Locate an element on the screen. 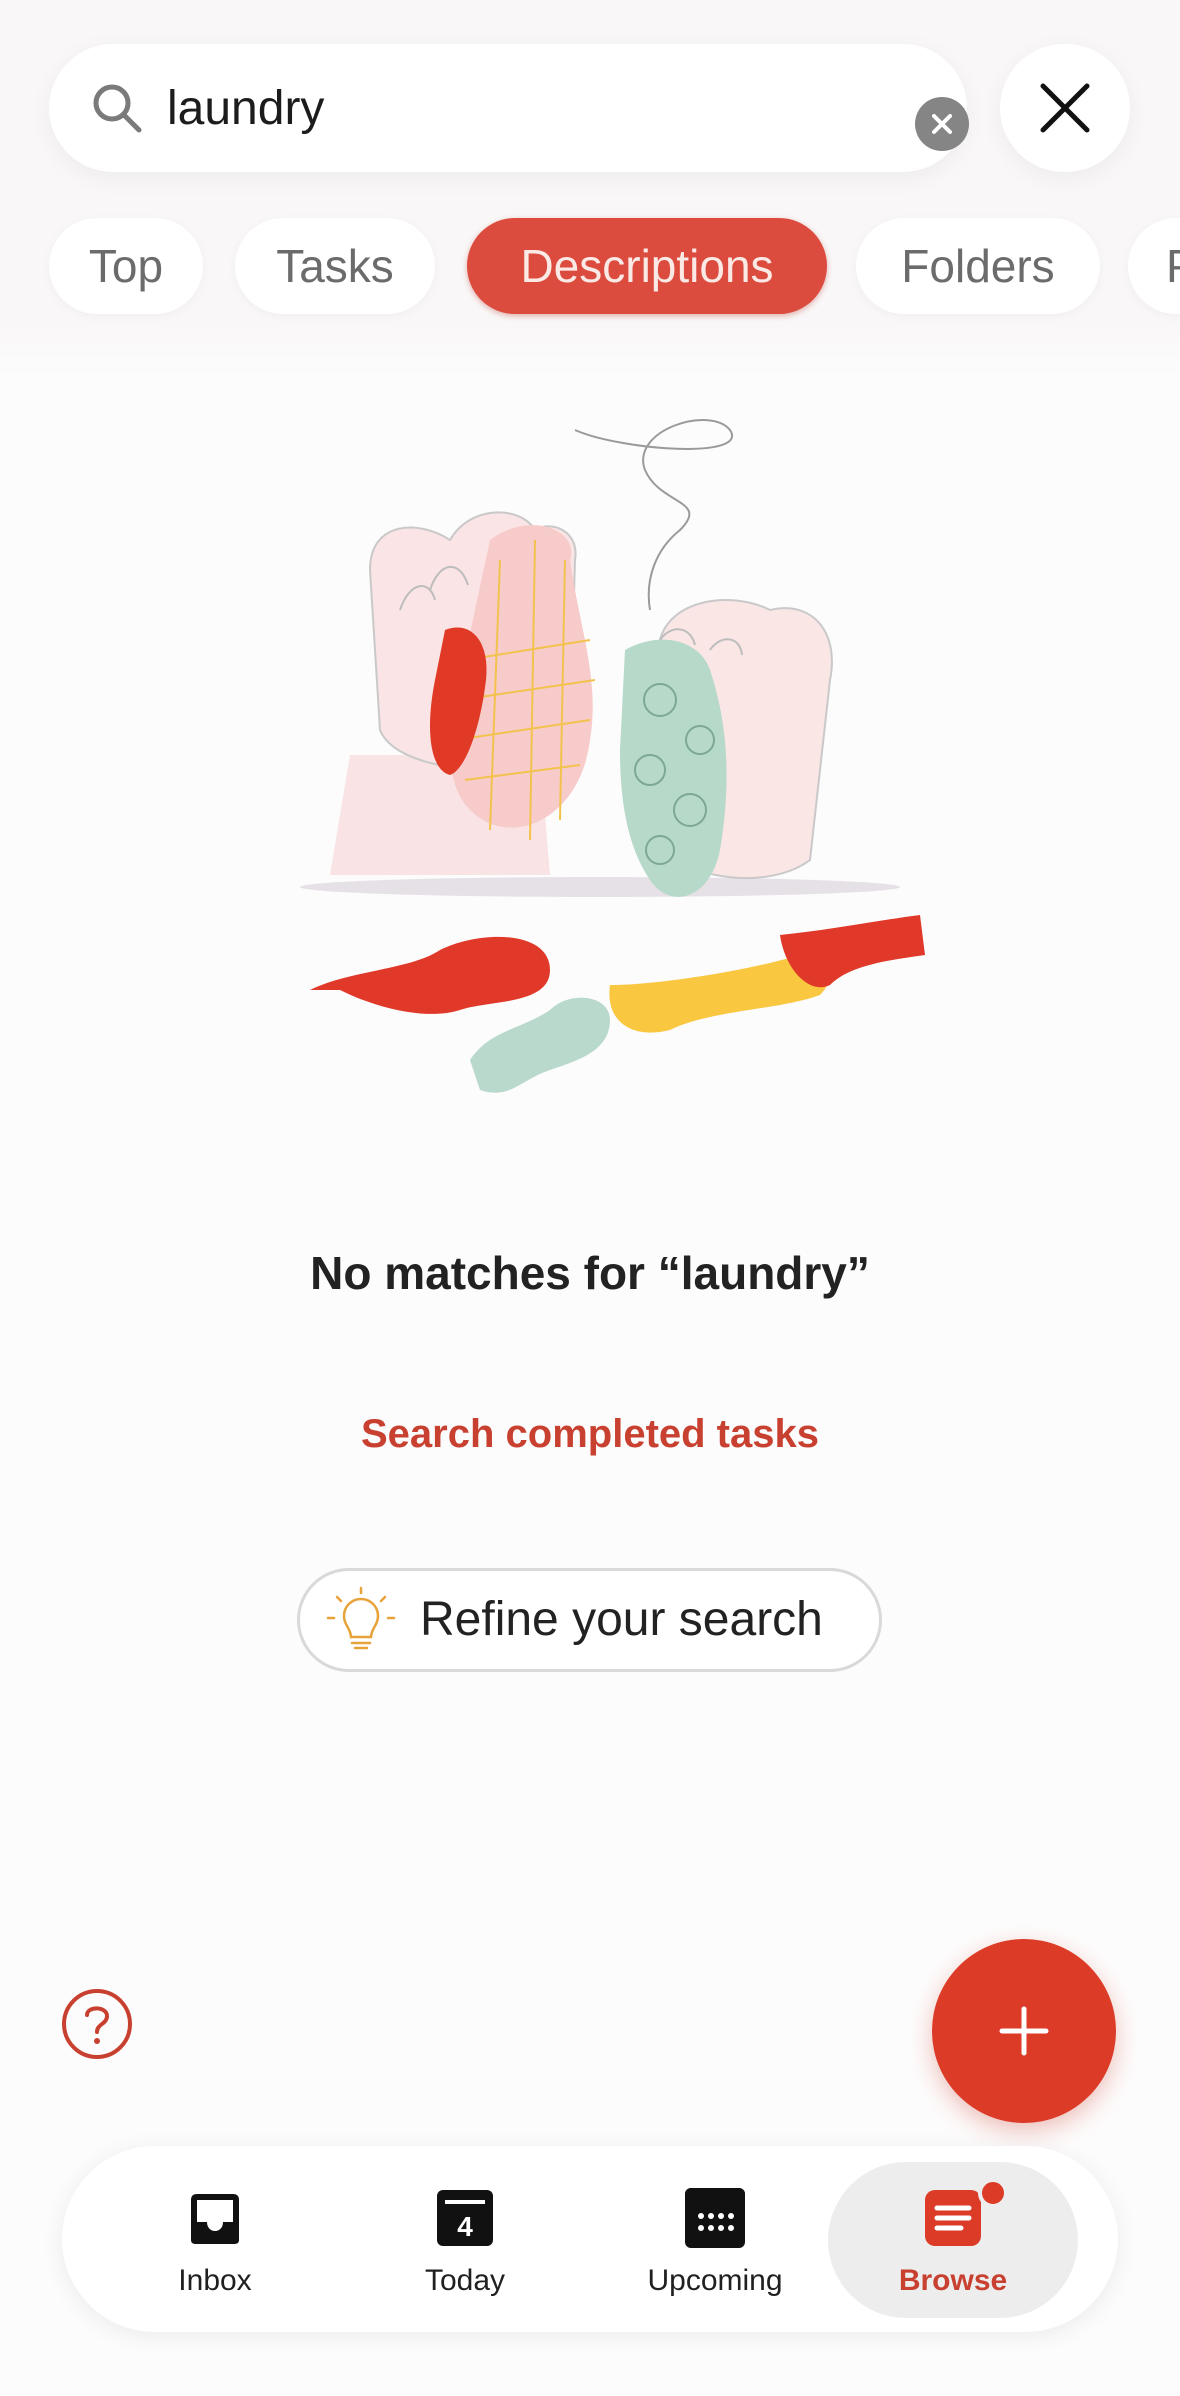 This screenshot has height=2396, width=1180. clear-icon is located at coordinates (942, 124).